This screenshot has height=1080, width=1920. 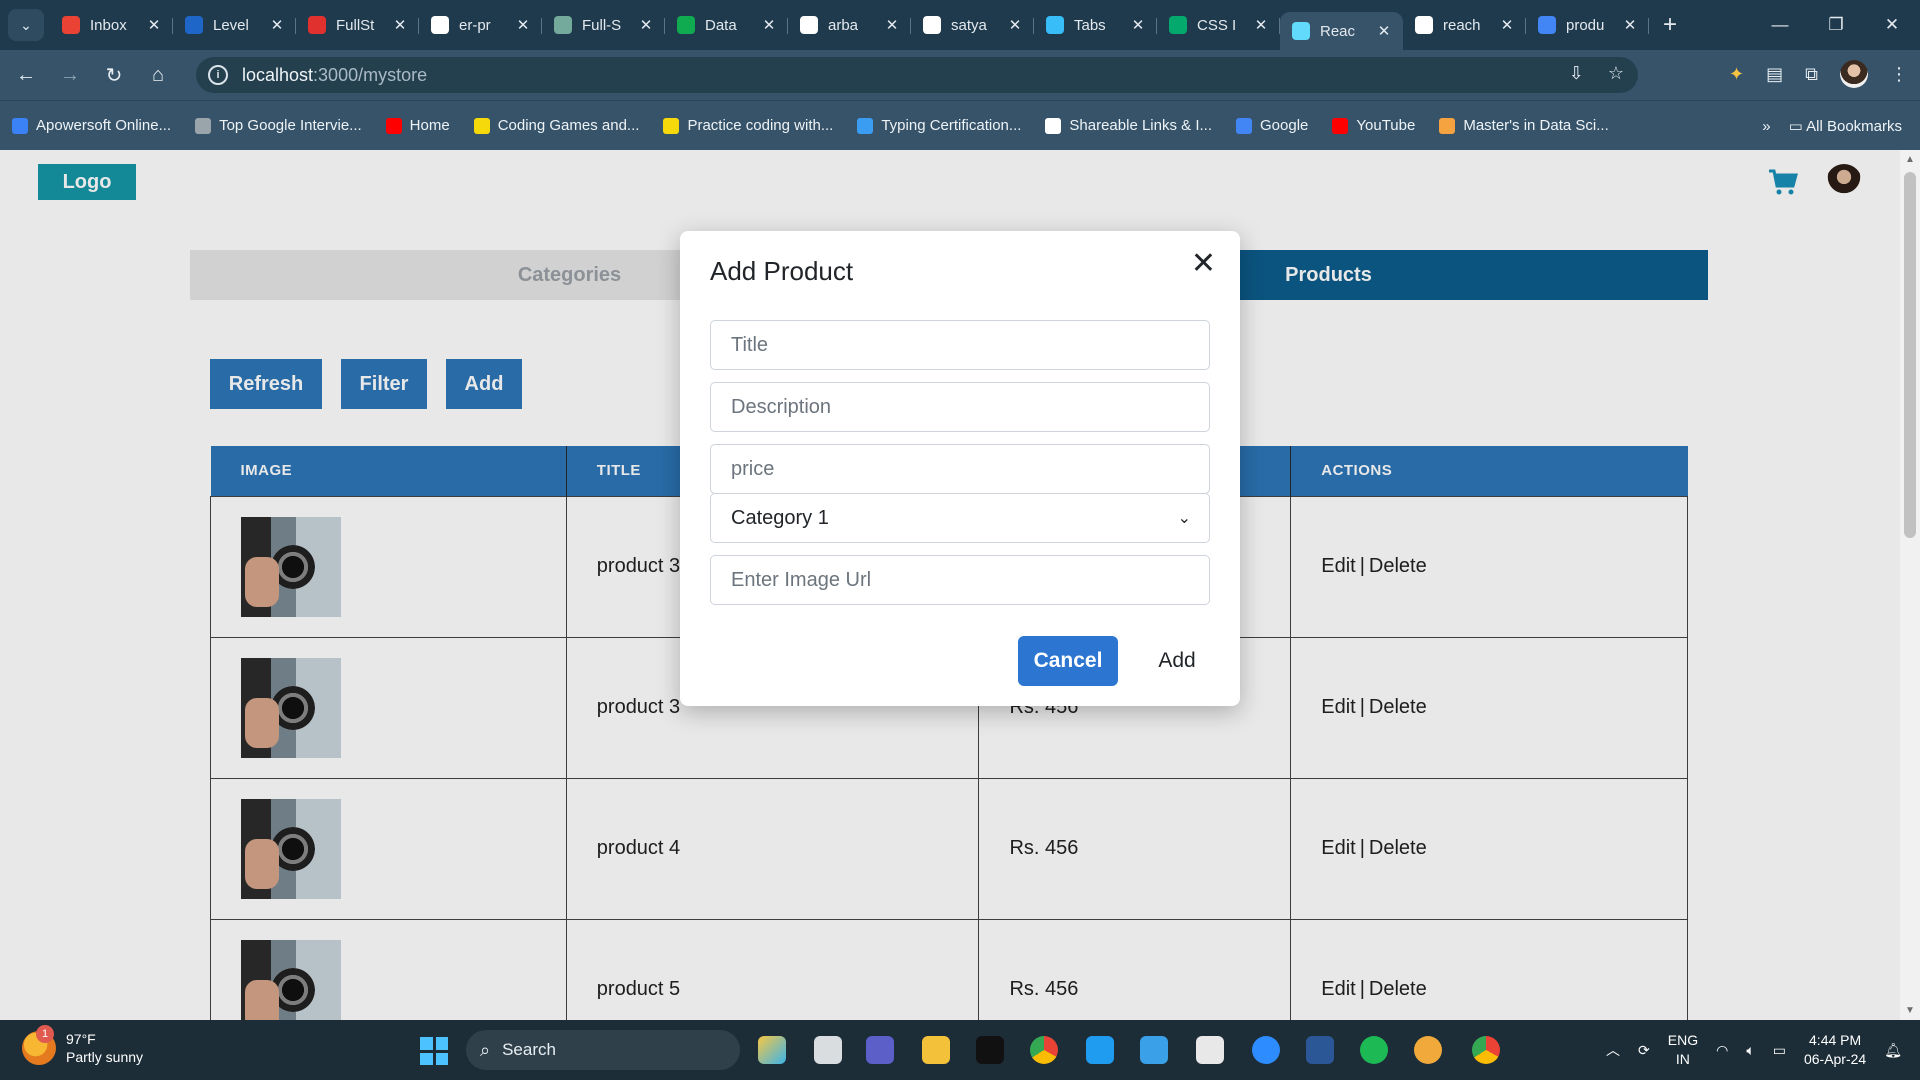 I want to click on battery-icon: ▭, so click(x=1779, y=1050).